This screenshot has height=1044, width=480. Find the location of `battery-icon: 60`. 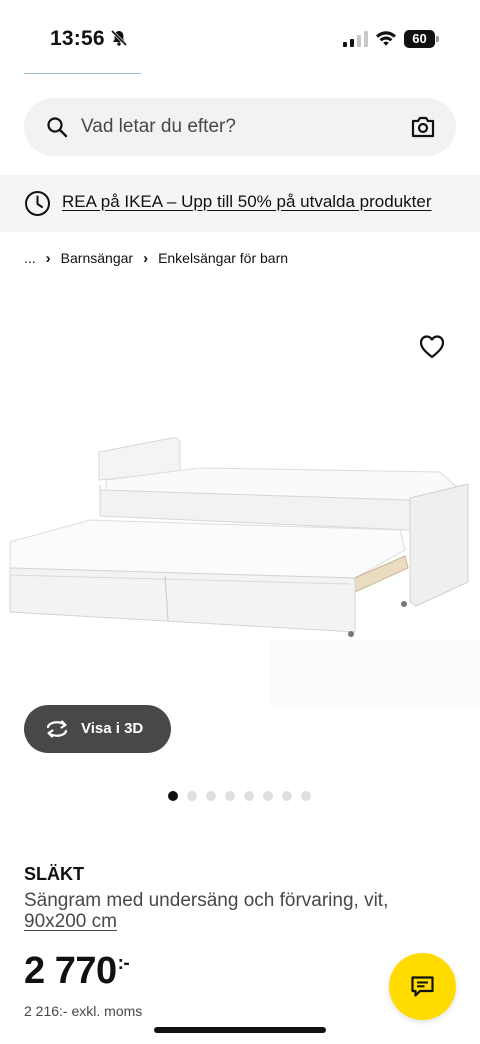

battery-icon: 60 is located at coordinates (421, 39).